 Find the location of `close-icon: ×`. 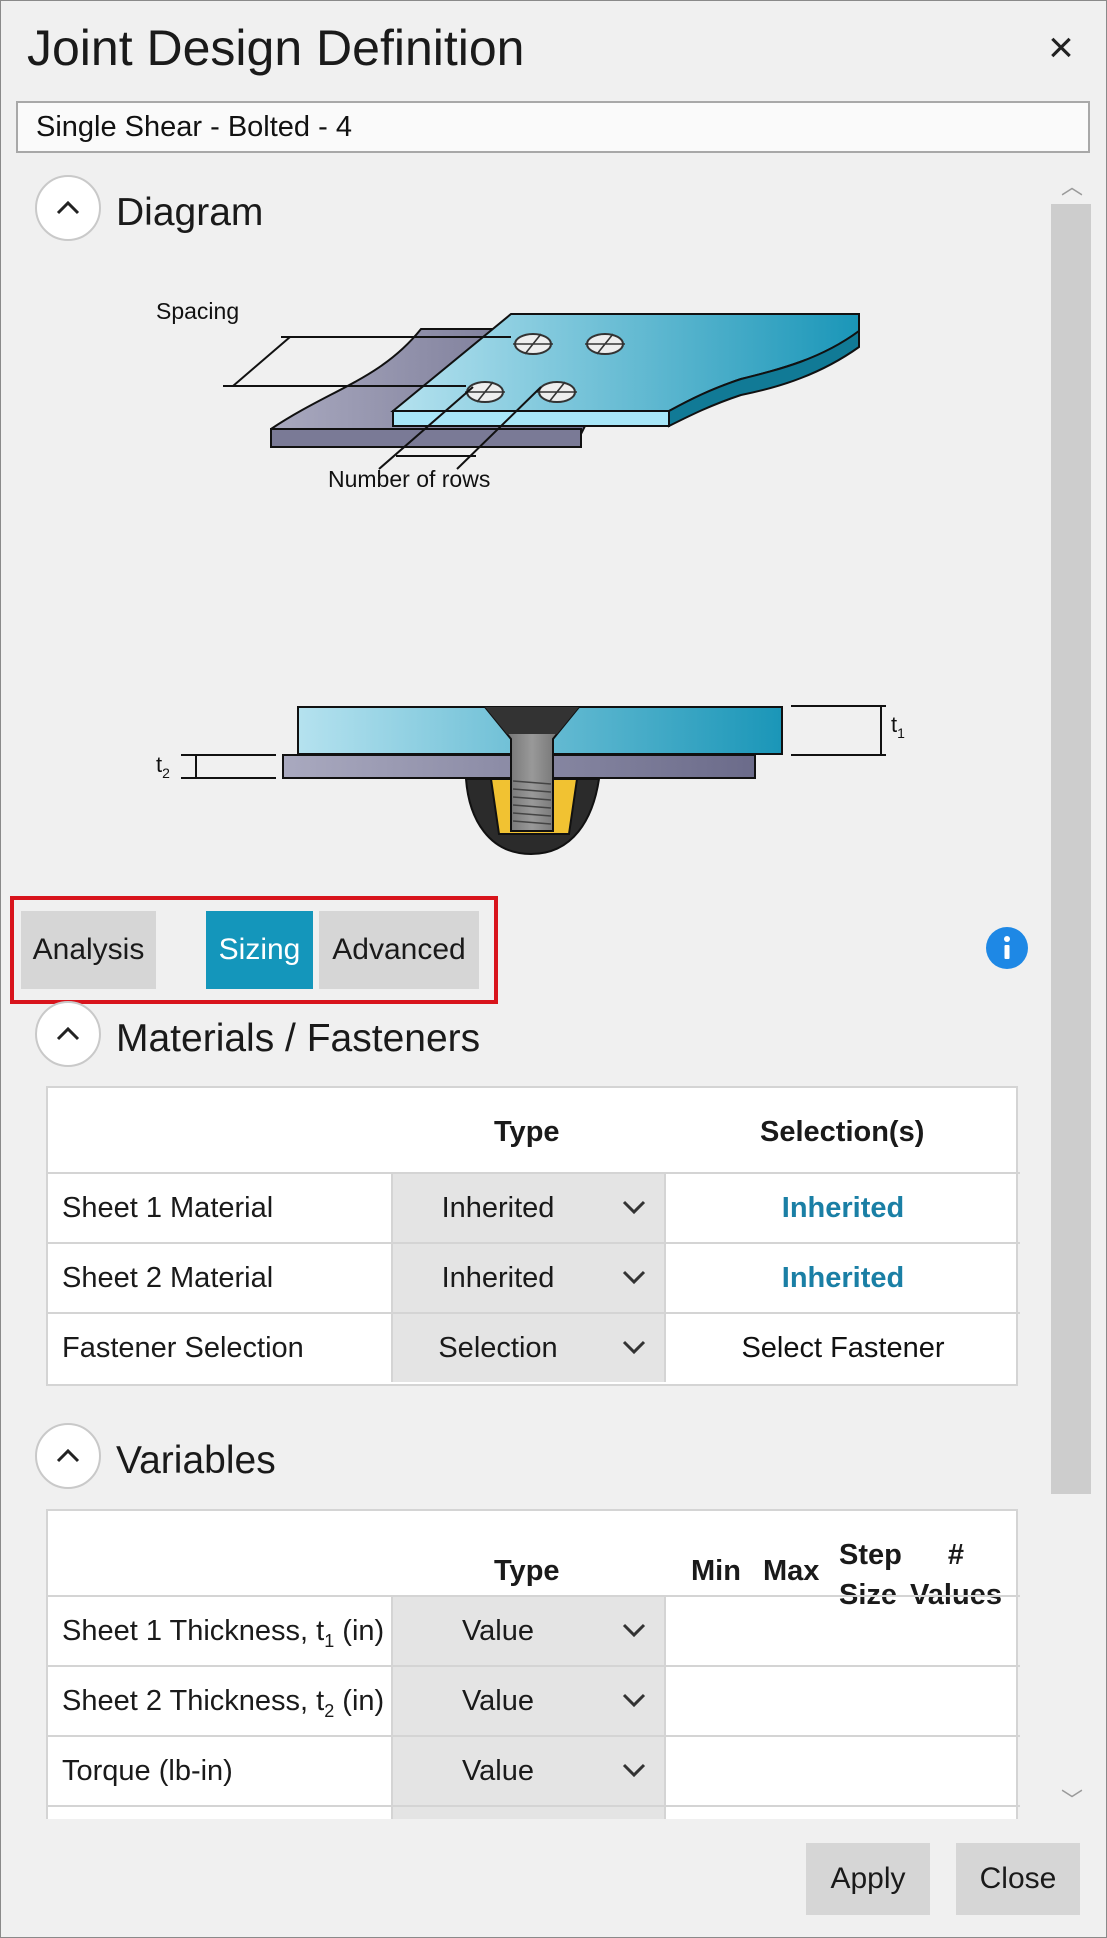

close-icon: × is located at coordinates (1061, 48).